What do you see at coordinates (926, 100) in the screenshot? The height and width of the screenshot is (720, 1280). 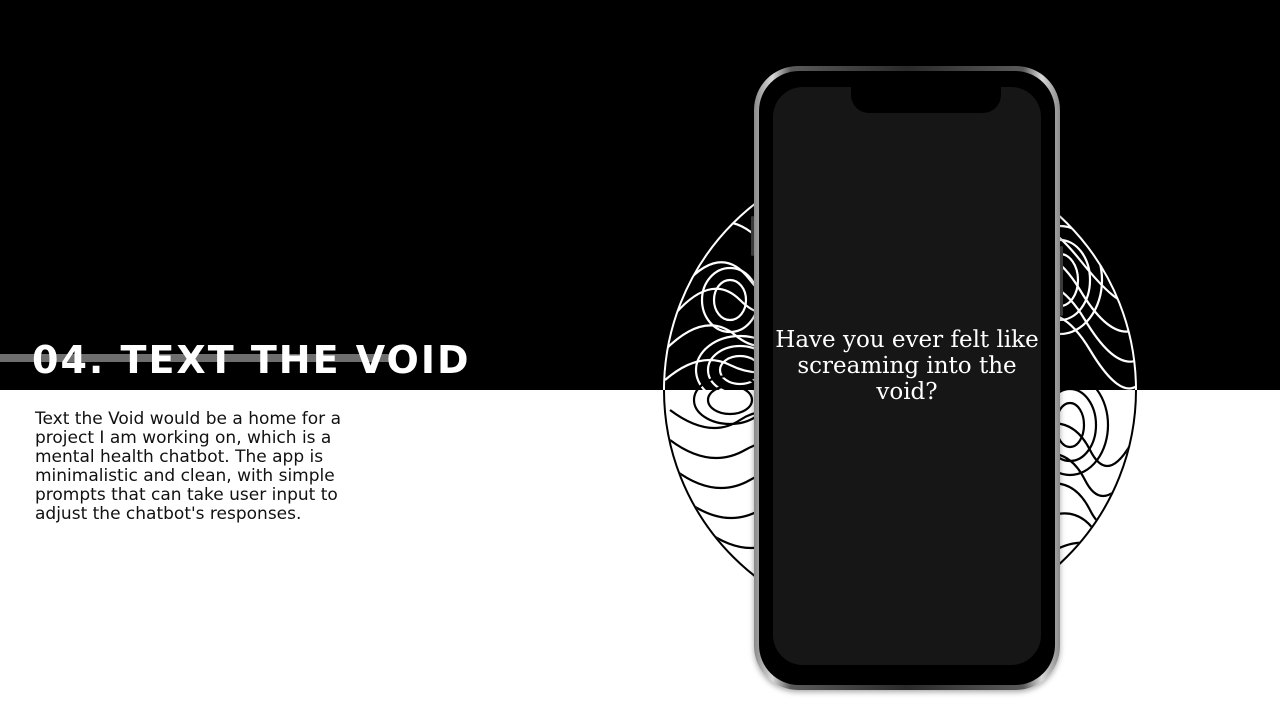 I see `phone-notch` at bounding box center [926, 100].